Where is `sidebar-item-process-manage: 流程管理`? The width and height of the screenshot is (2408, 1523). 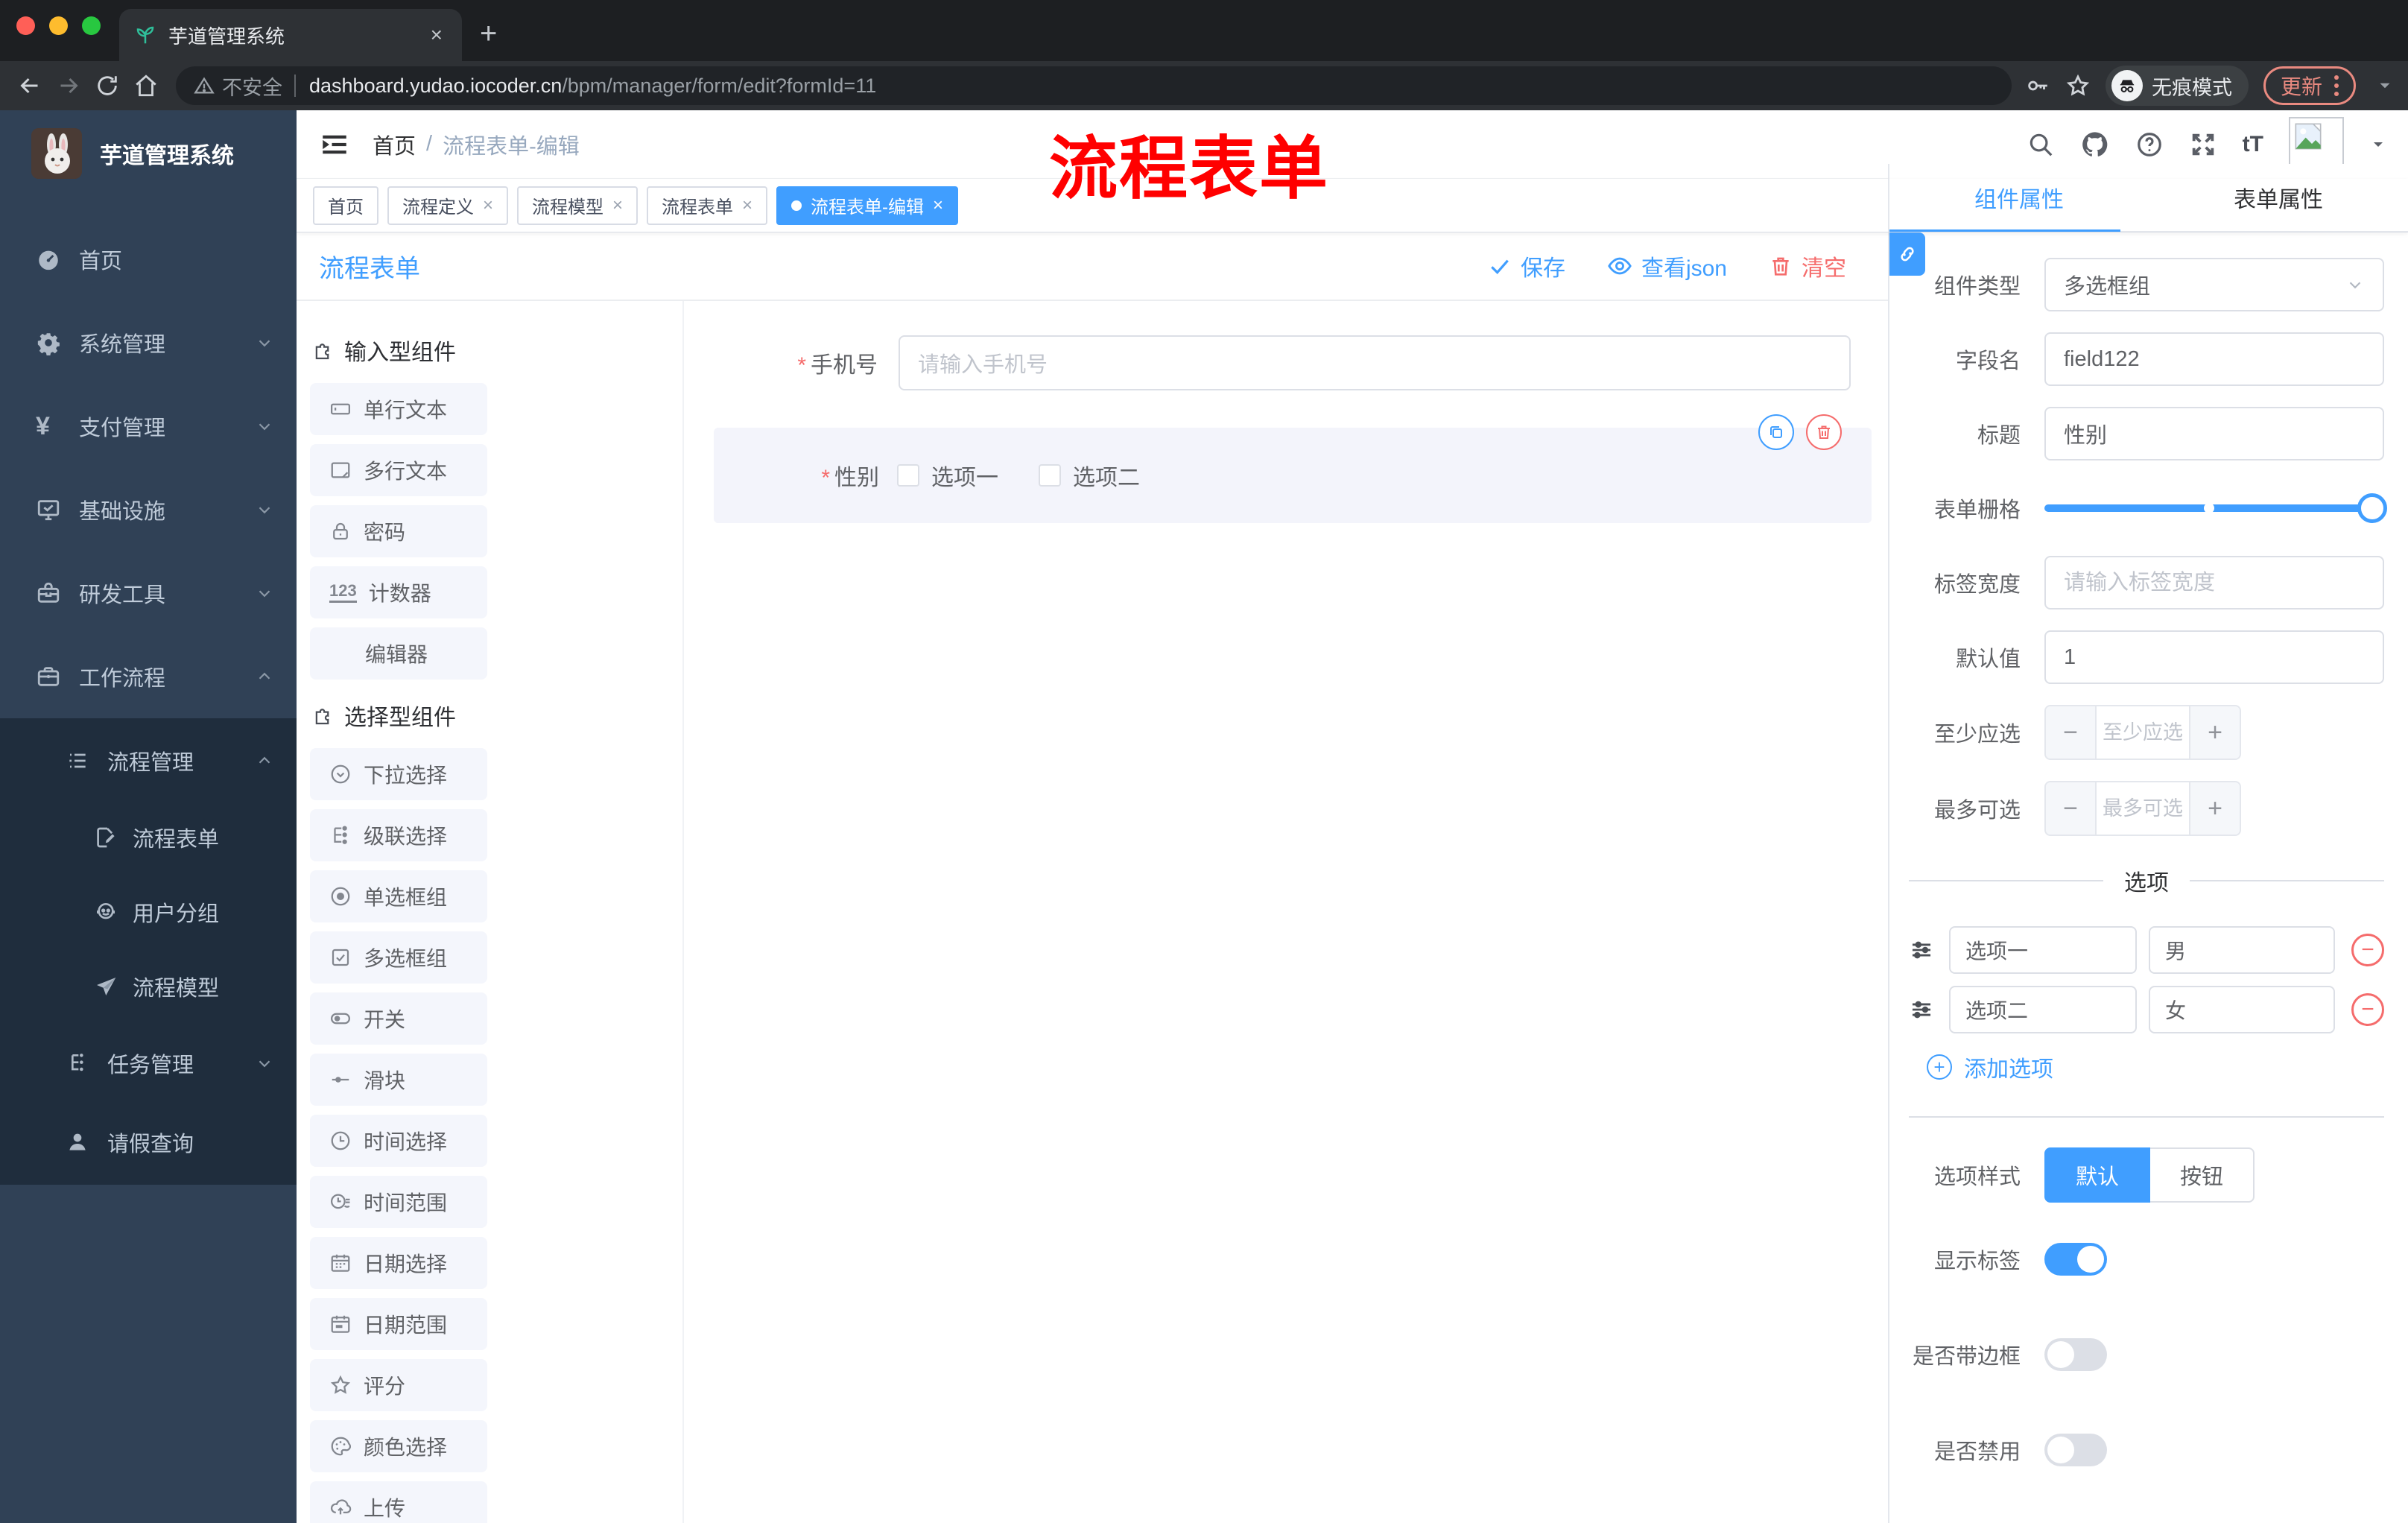 sidebar-item-process-manage: 流程管理 is located at coordinates (148, 761).